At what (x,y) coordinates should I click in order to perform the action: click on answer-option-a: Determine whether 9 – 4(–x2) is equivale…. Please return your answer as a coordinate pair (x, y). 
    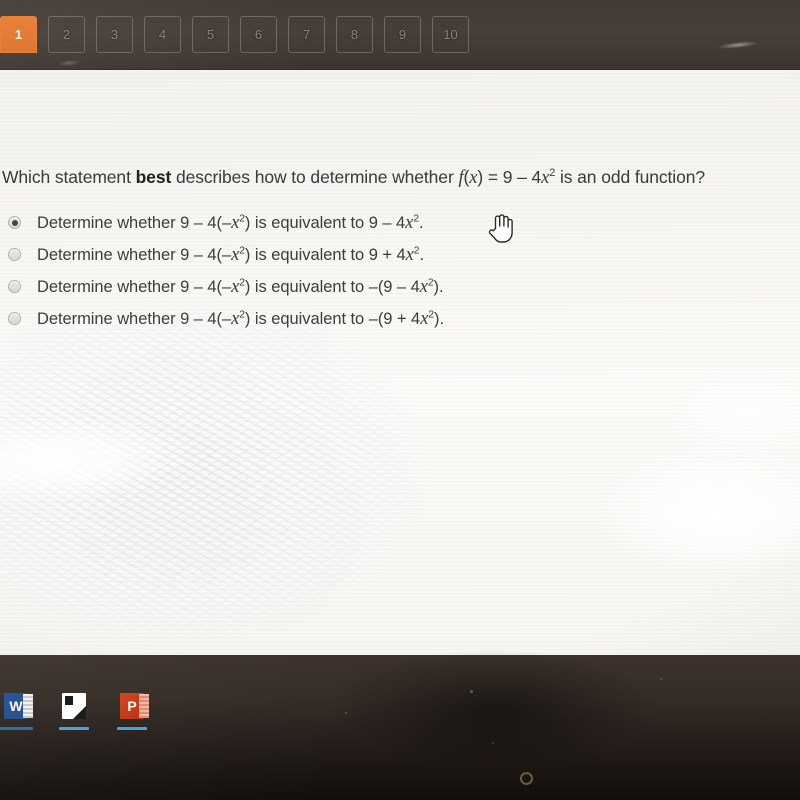
    Looking at the image, I should click on (308, 226).